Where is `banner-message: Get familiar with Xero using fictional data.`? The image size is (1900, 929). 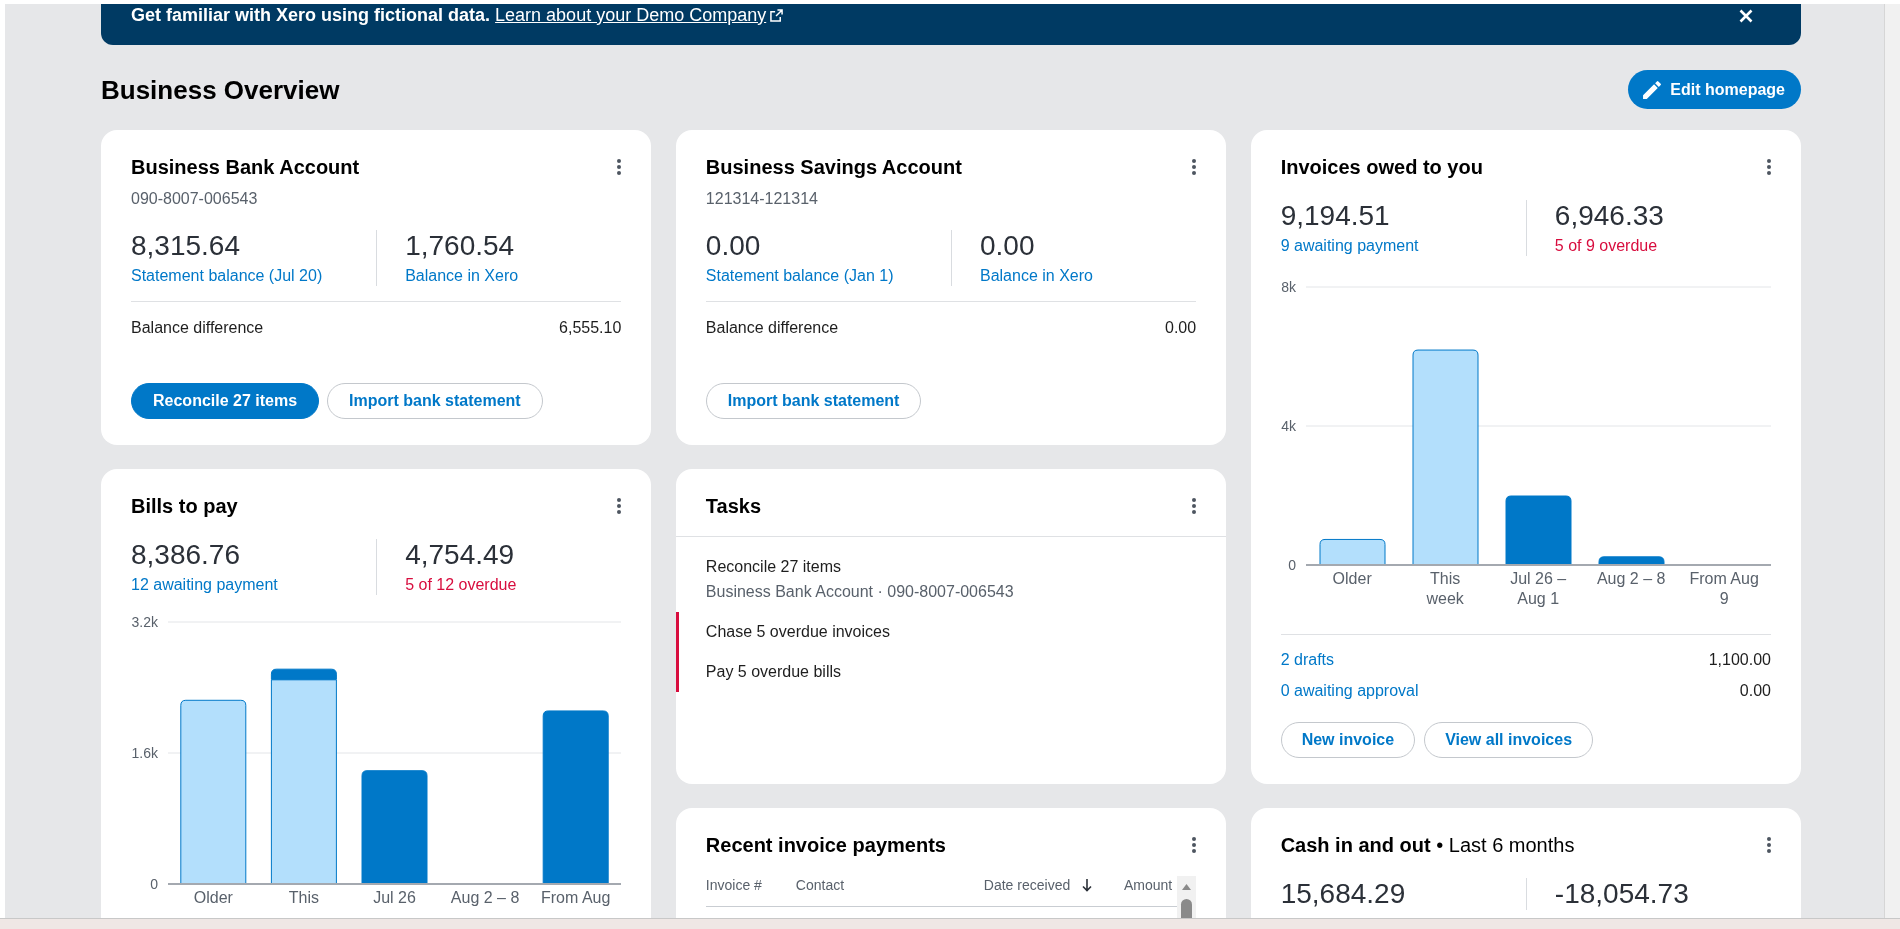 banner-message: Get familiar with Xero using fictional data. is located at coordinates (311, 15).